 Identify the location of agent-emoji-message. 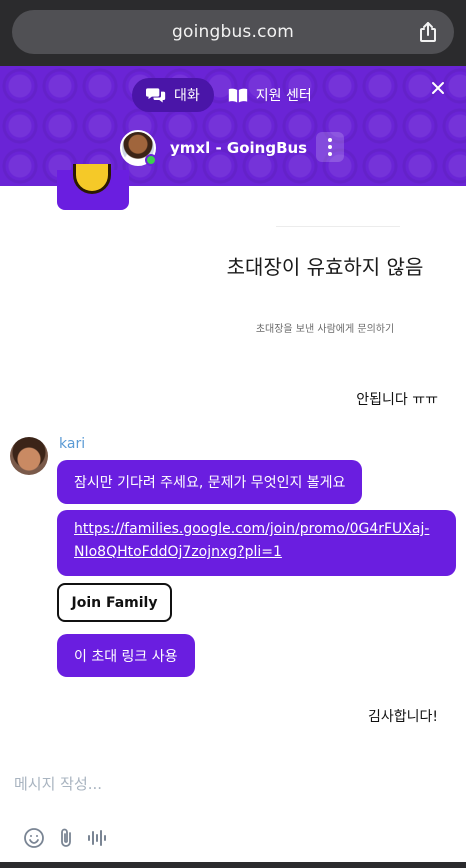
(93, 187).